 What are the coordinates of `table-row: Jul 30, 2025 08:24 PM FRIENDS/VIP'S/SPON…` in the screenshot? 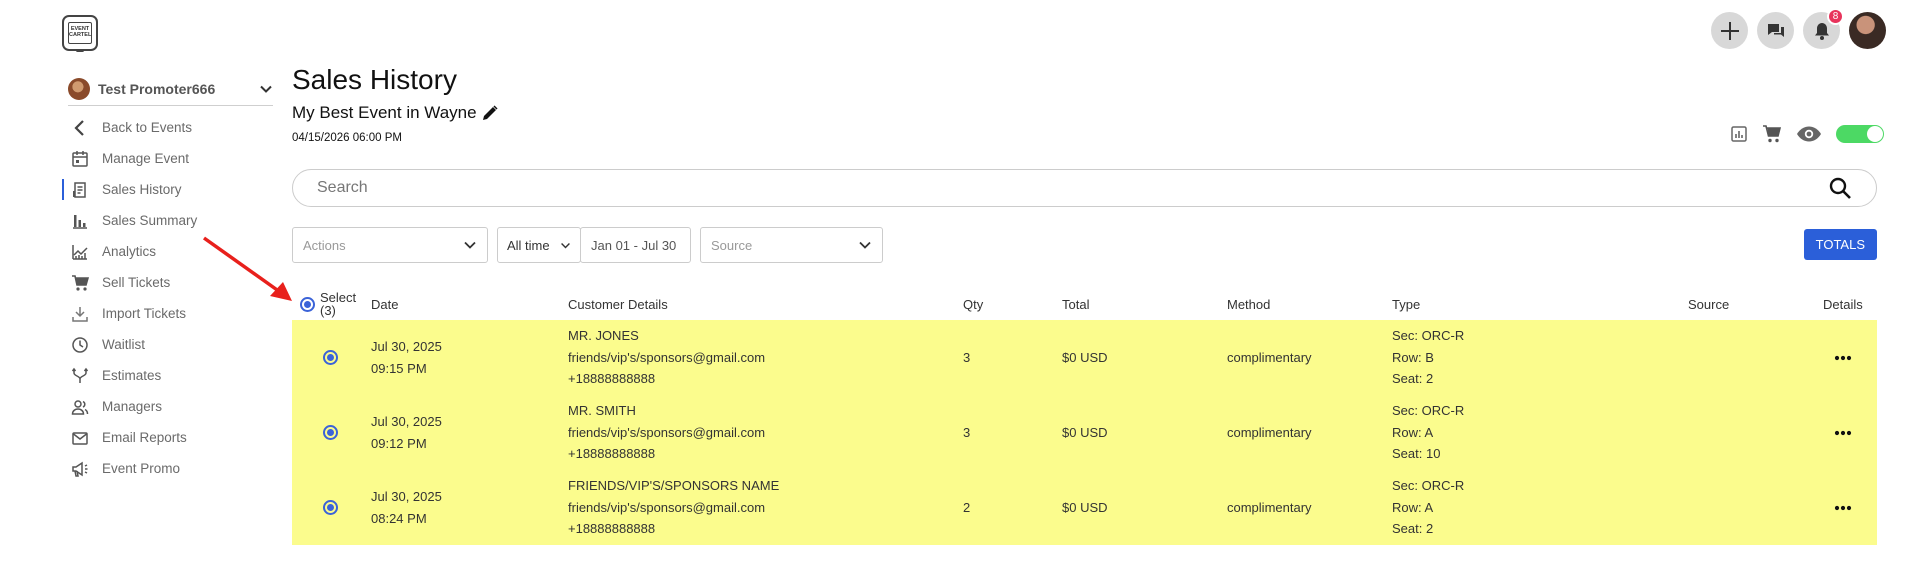 It's located at (1084, 507).